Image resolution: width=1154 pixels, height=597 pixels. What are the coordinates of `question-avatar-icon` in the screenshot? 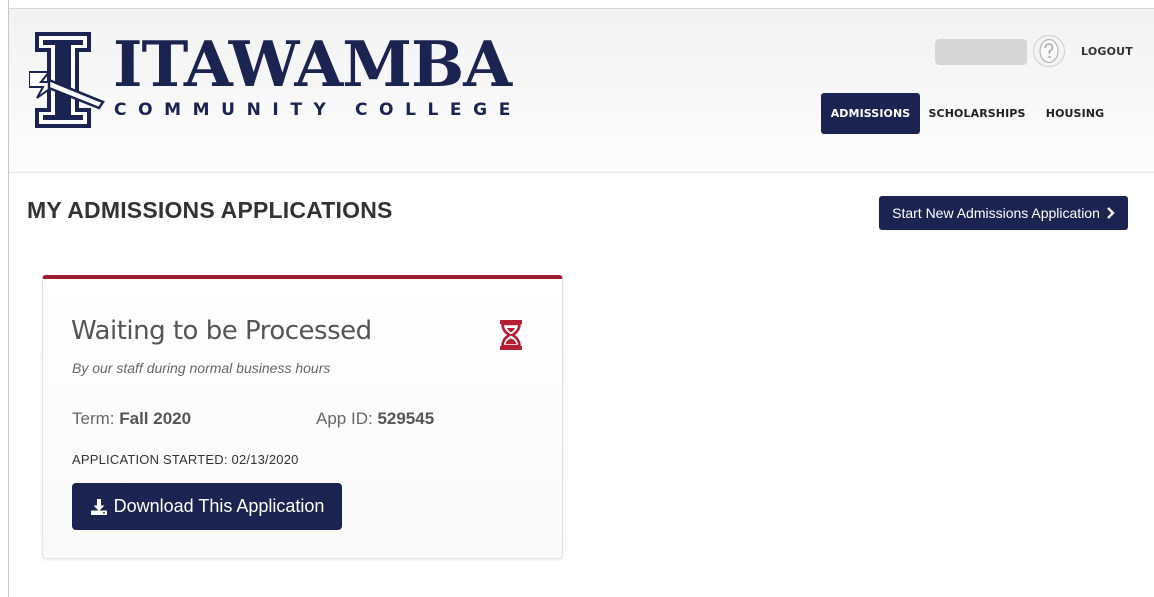 It's located at (1049, 51).